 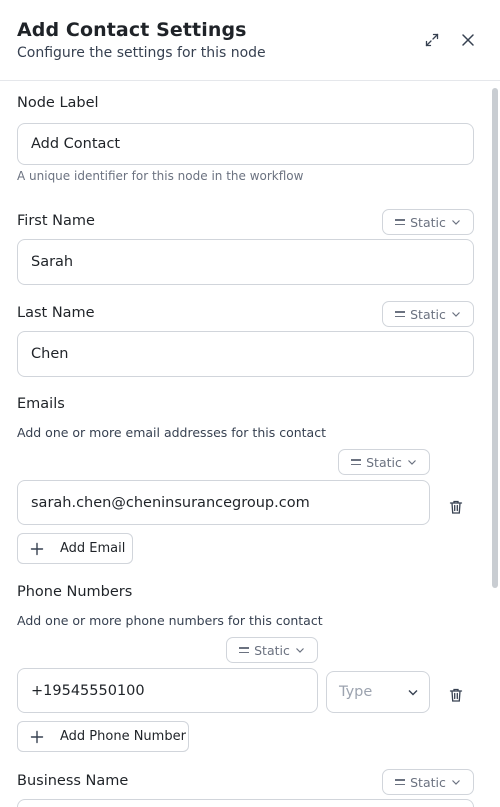 I want to click on phone-number-input: +19545550100, so click(x=167, y=690).